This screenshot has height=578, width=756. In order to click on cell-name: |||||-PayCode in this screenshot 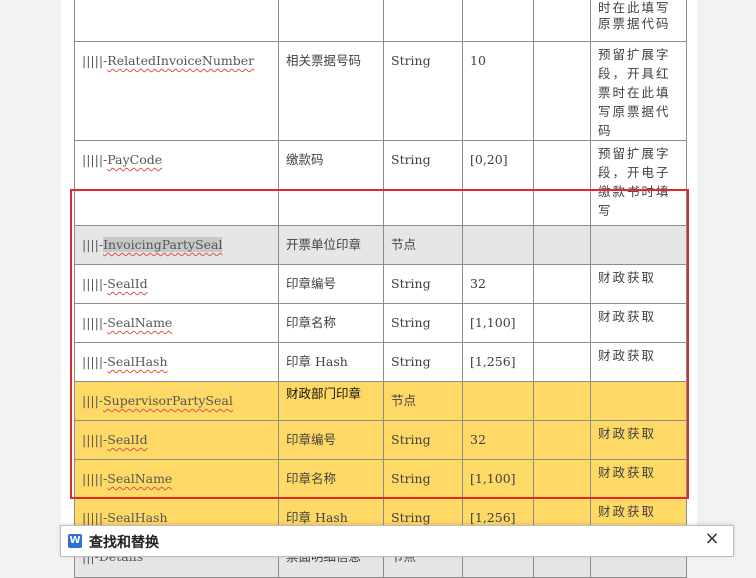, I will do `click(176, 183)`.